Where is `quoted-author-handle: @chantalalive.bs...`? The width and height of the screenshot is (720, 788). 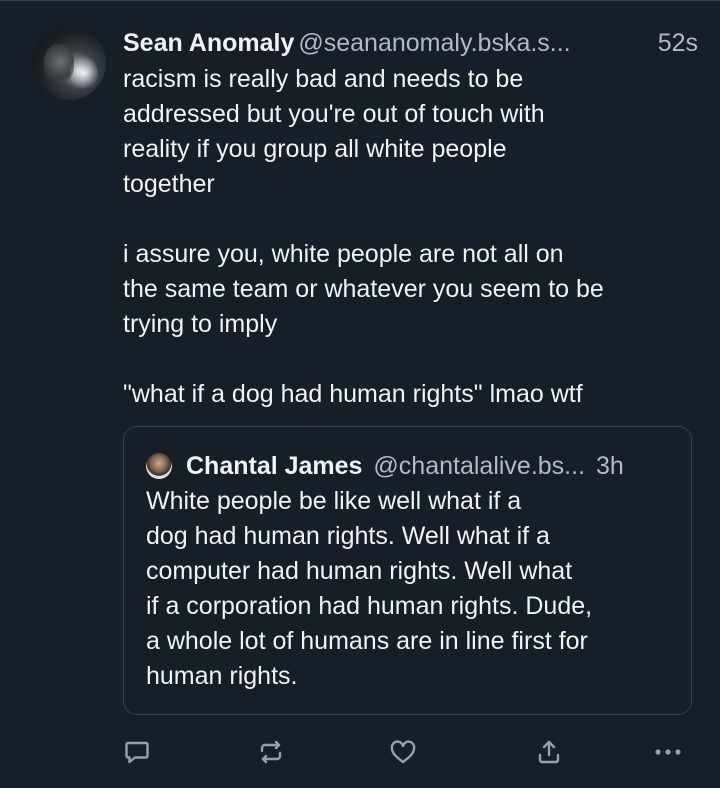 quoted-author-handle: @chantalalive.bs... is located at coordinates (479, 466).